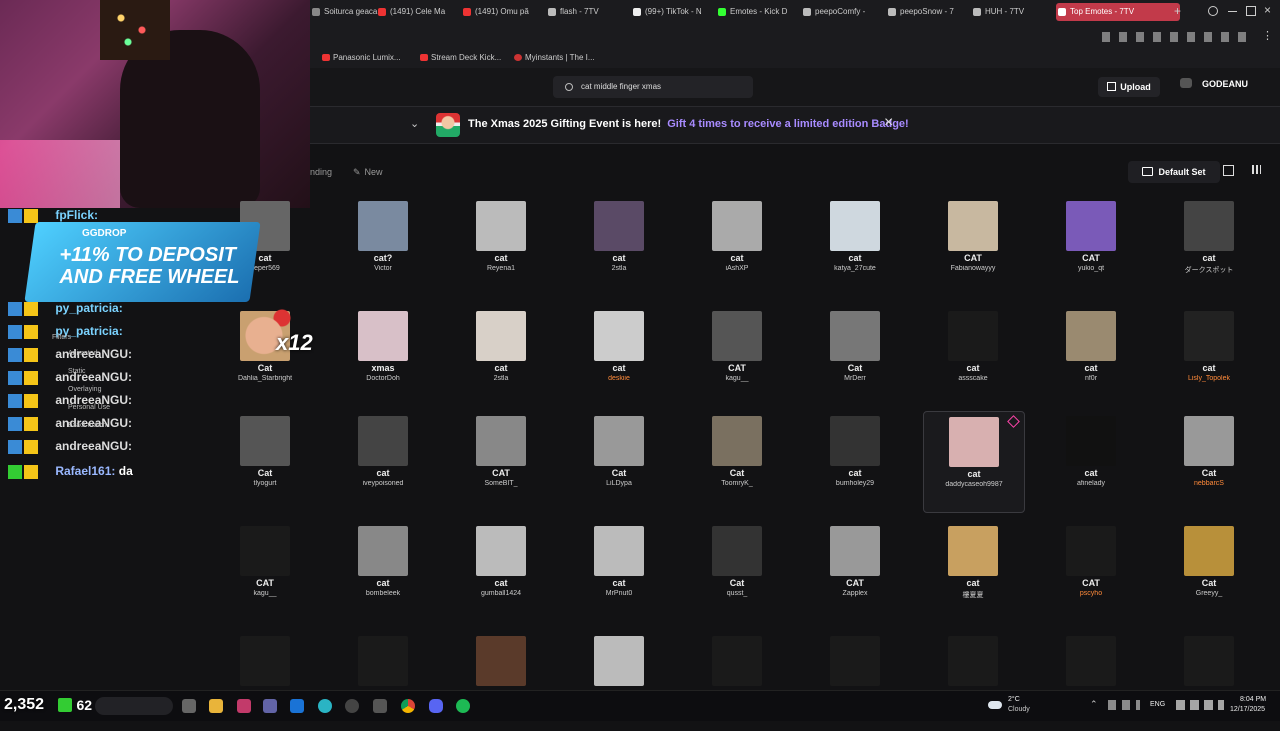 The height and width of the screenshot is (731, 1280). I want to click on edge-icon, so click(325, 706).